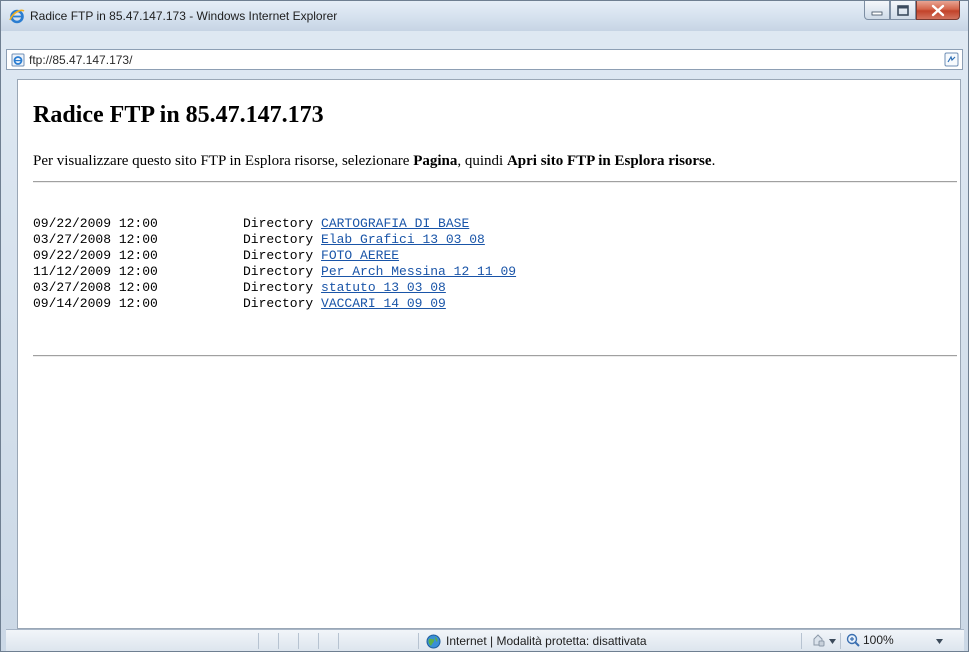 The width and height of the screenshot is (969, 652). I want to click on security-icon, so click(818, 640).